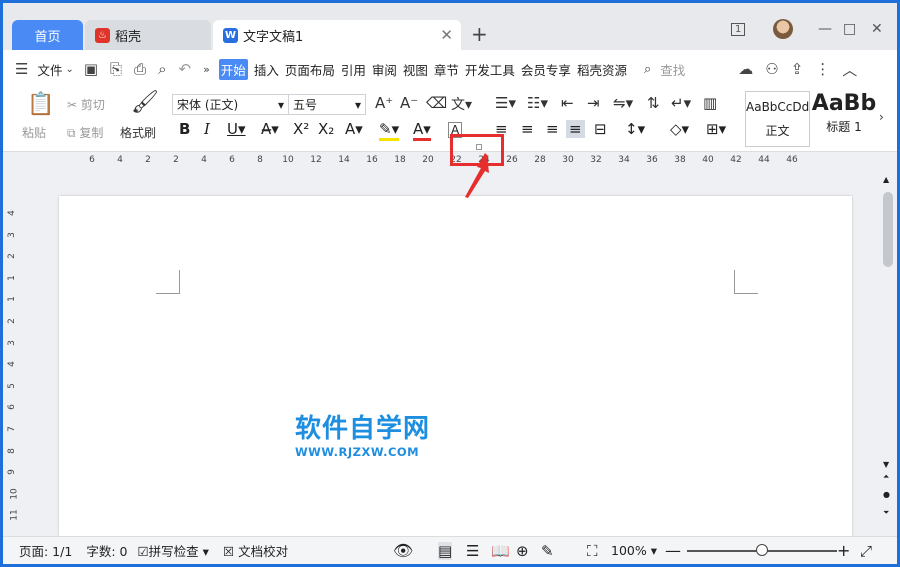  What do you see at coordinates (634, 550) in the screenshot?
I see `zoom-level: 100% ▾` at bounding box center [634, 550].